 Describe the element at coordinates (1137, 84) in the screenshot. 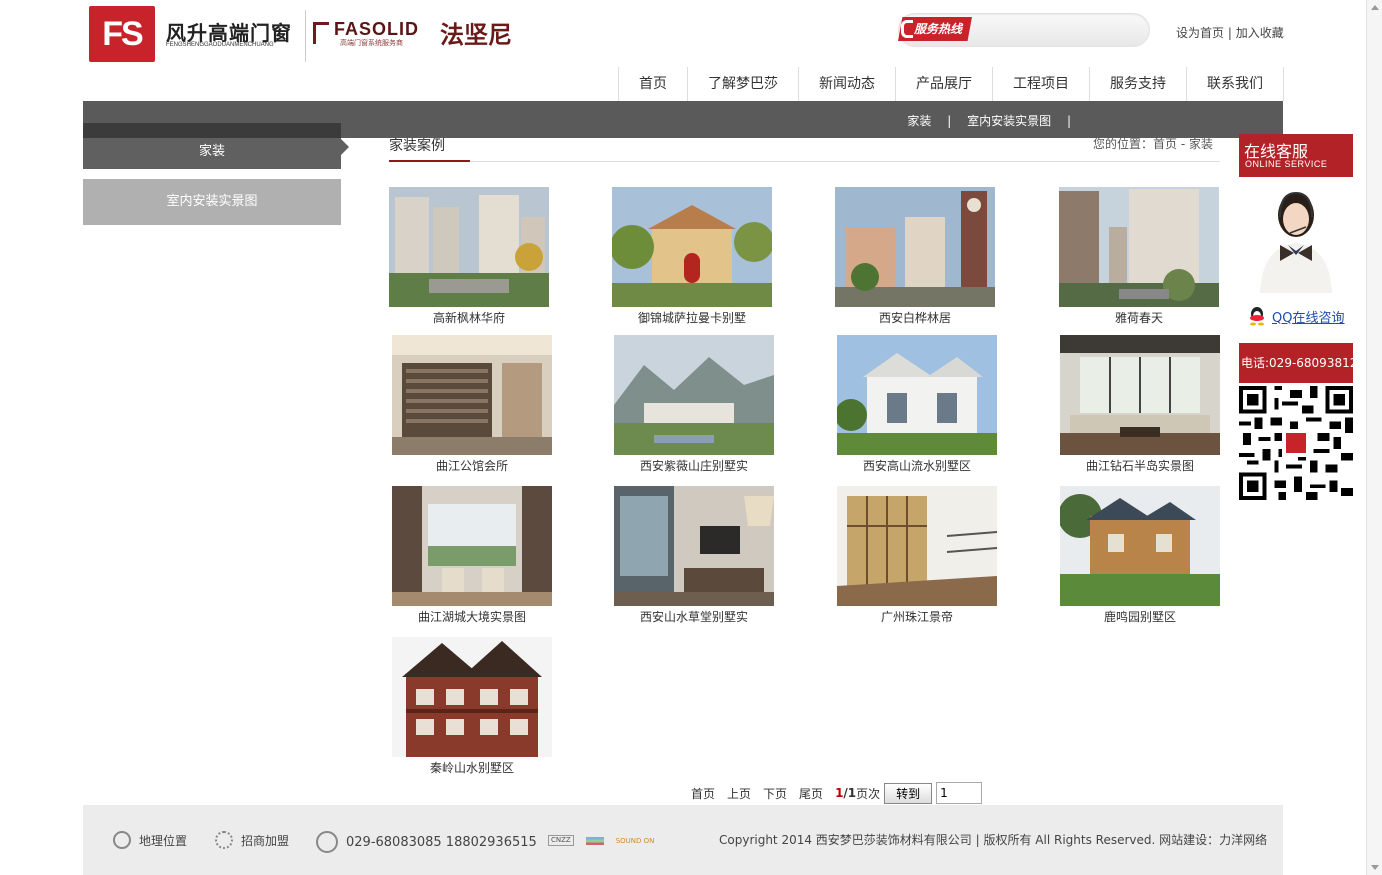

I see `nav-item-support: 服务支持` at that location.